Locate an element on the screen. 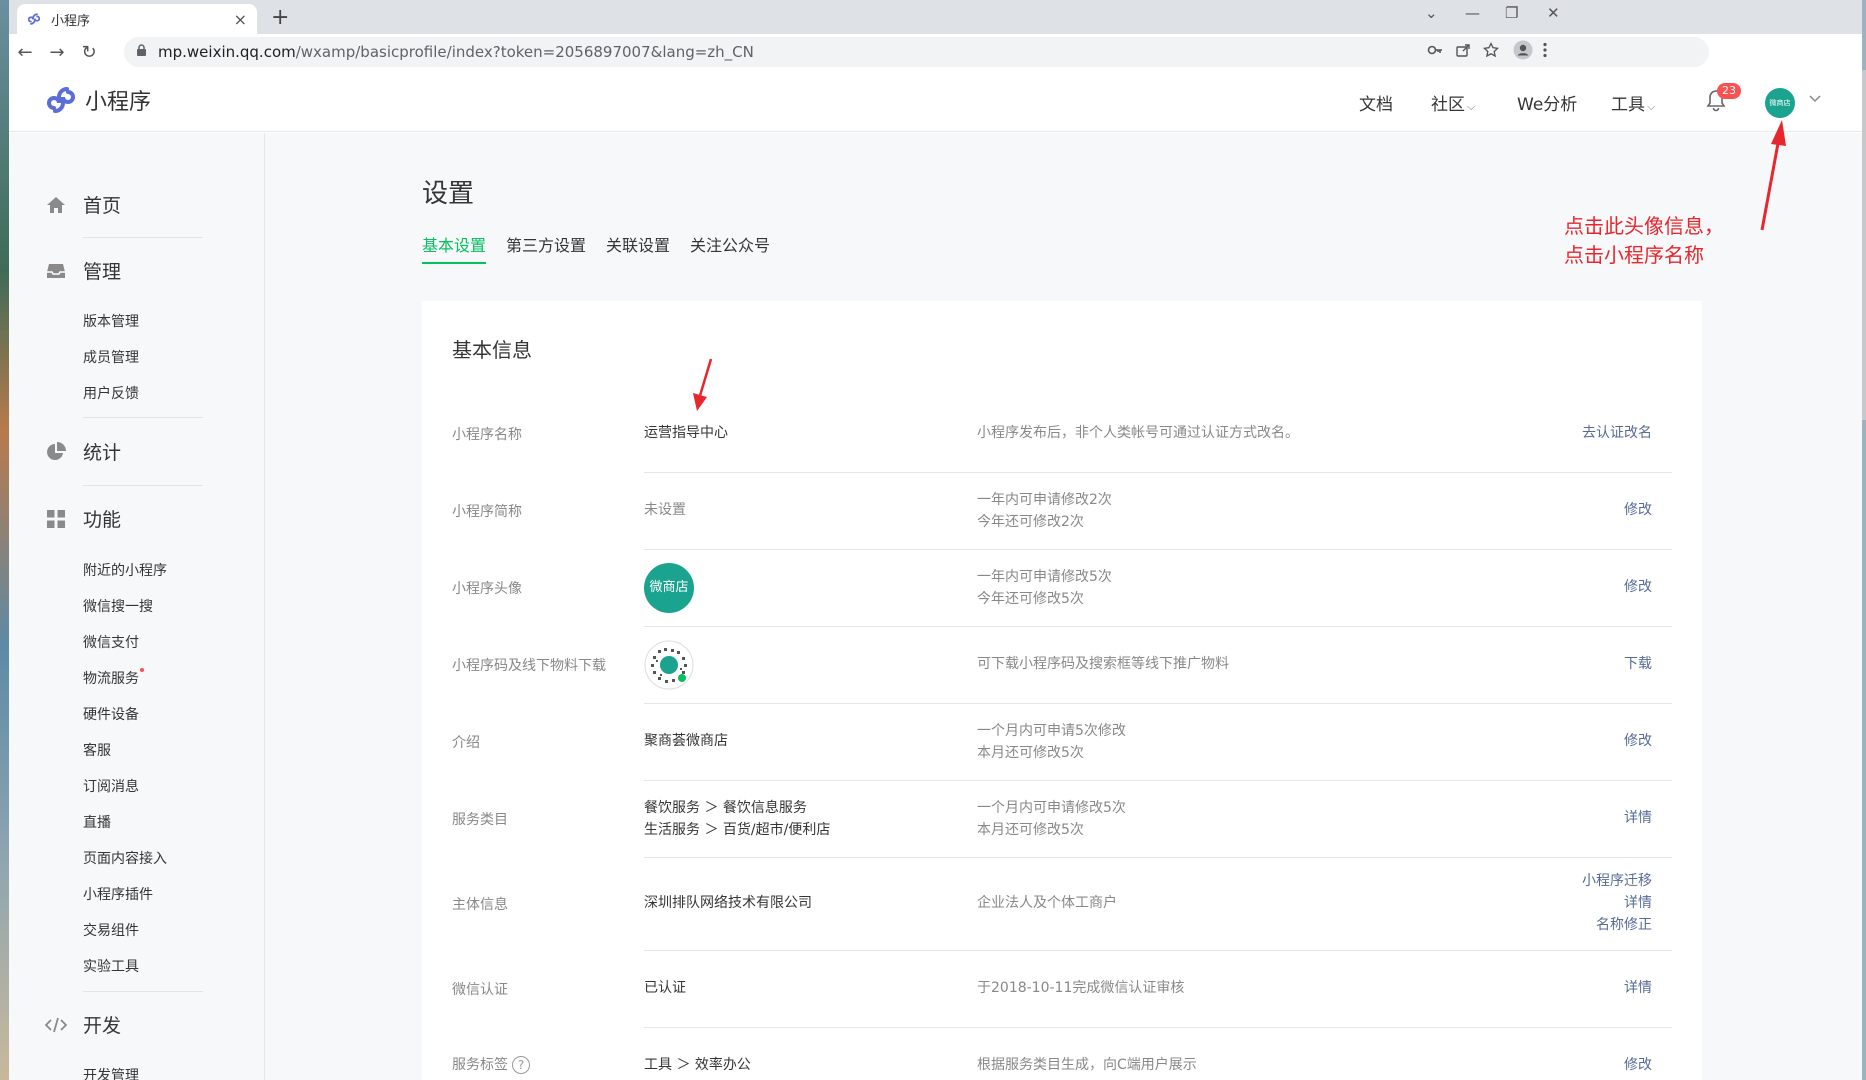  sidebar-item-label: 统计 is located at coordinates (102, 453).